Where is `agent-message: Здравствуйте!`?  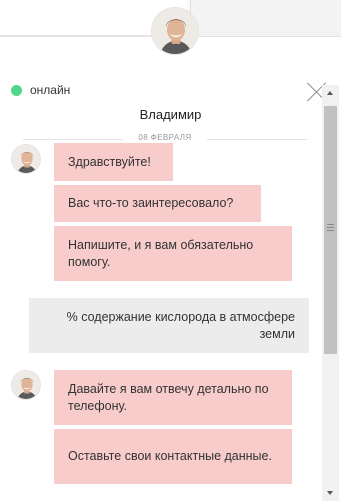 agent-message: Здравствуйте! is located at coordinates (113, 162).